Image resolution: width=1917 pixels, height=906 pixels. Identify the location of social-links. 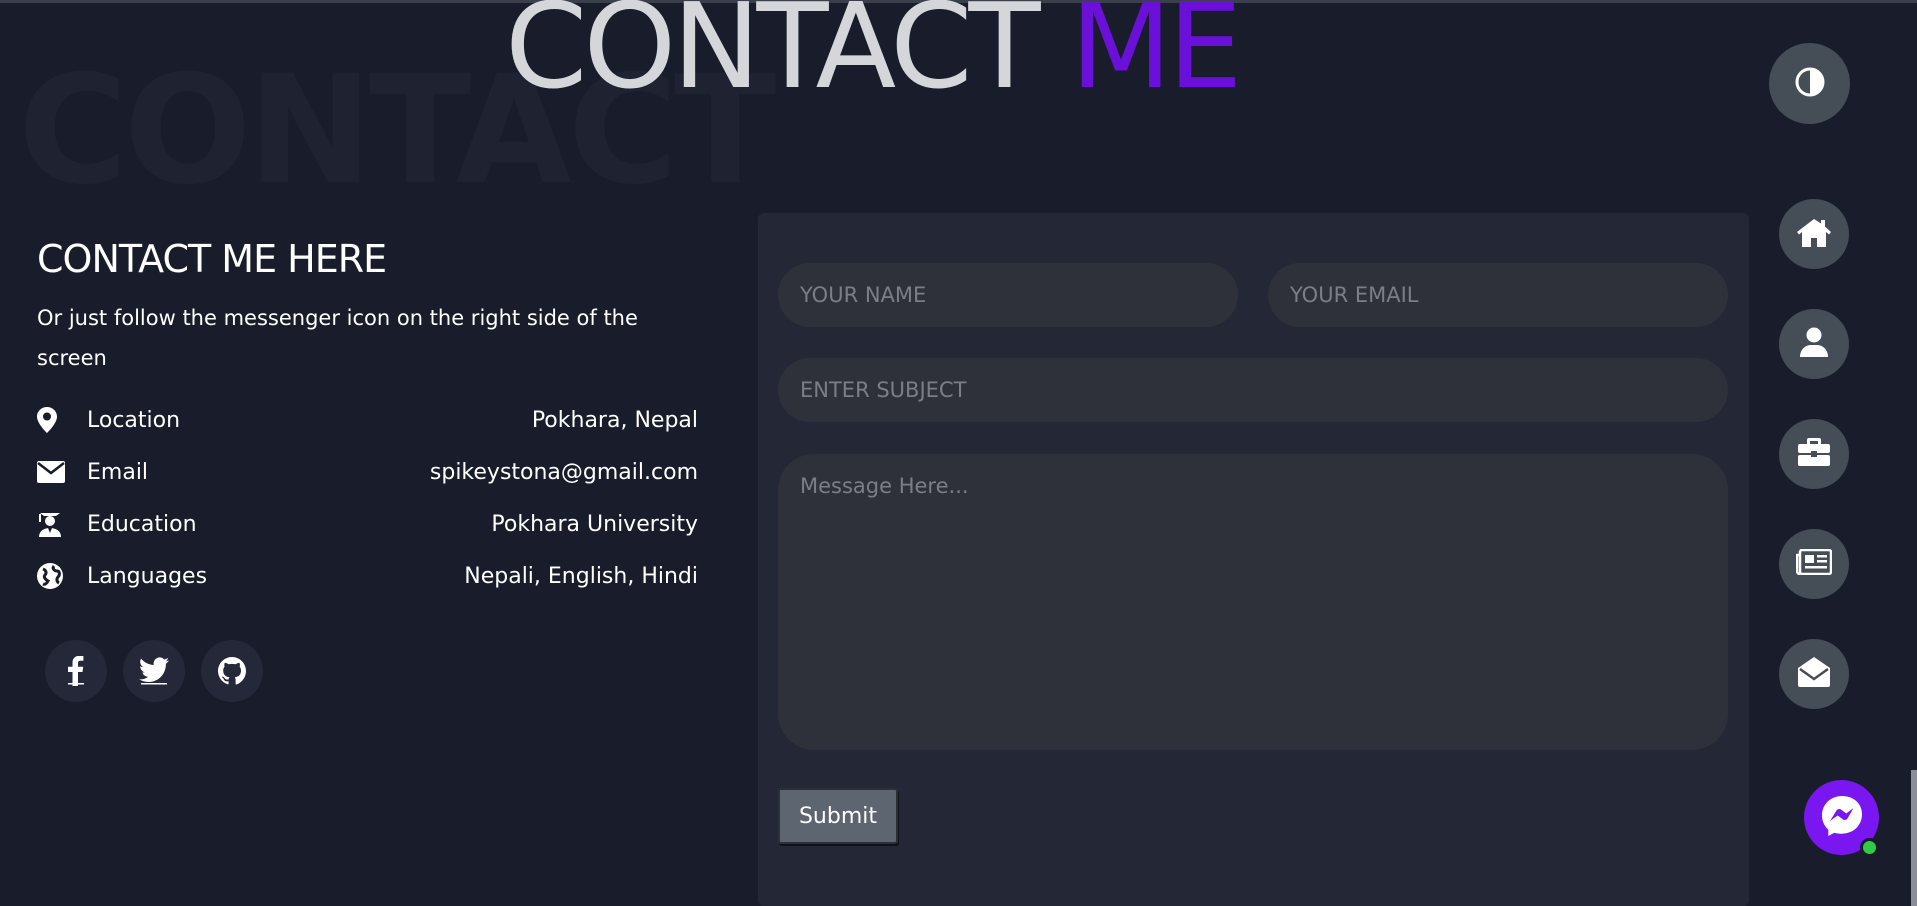
(371, 671).